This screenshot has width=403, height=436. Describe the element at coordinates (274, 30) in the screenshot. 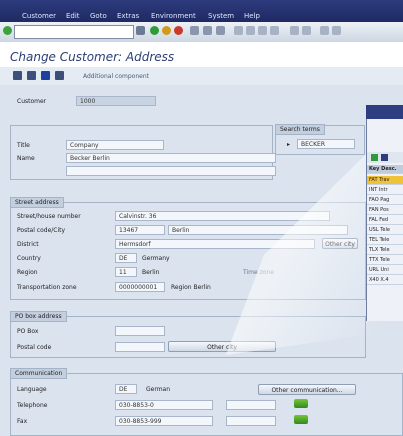

I see `last-page-icon` at that location.